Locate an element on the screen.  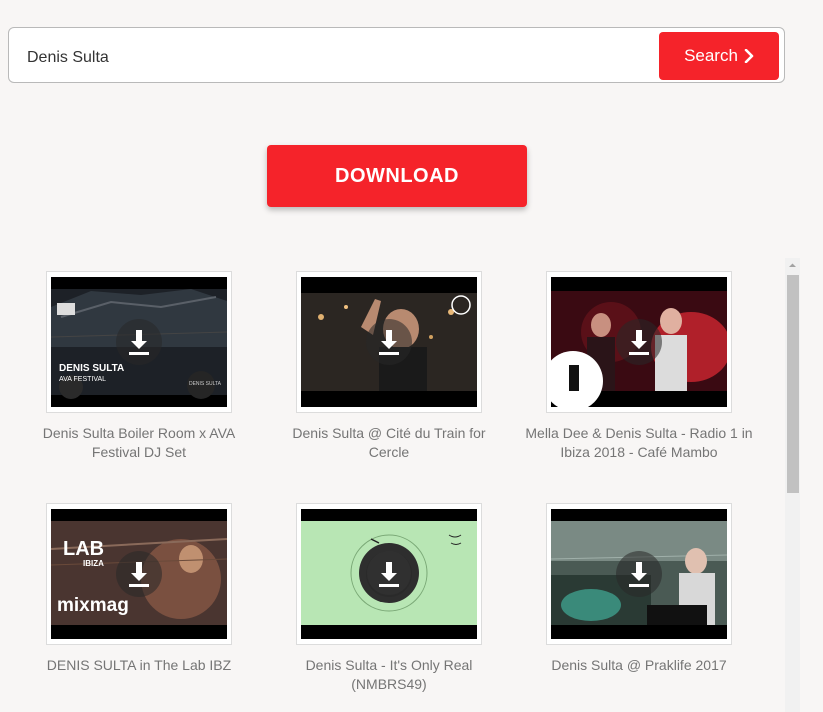
thumb-subcaption: AVA FESTIVAL is located at coordinates (83, 379).